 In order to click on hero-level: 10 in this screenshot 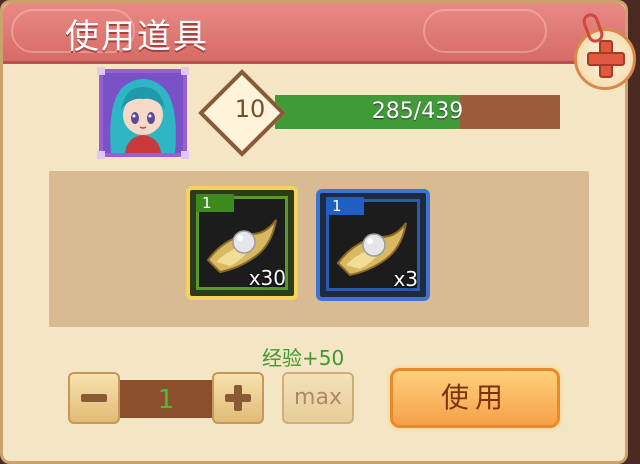, I will do `click(250, 109)`.